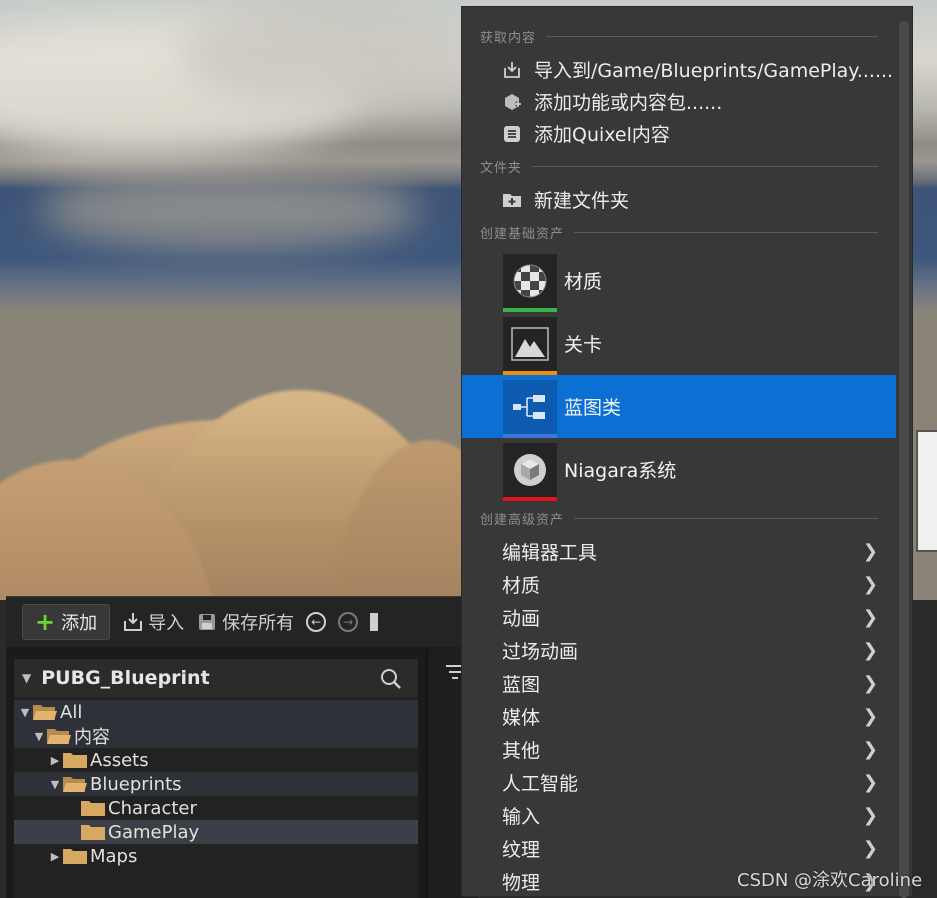 The image size is (937, 898). Describe the element at coordinates (583, 345) in the screenshot. I see `asset-label: 关卡` at that location.